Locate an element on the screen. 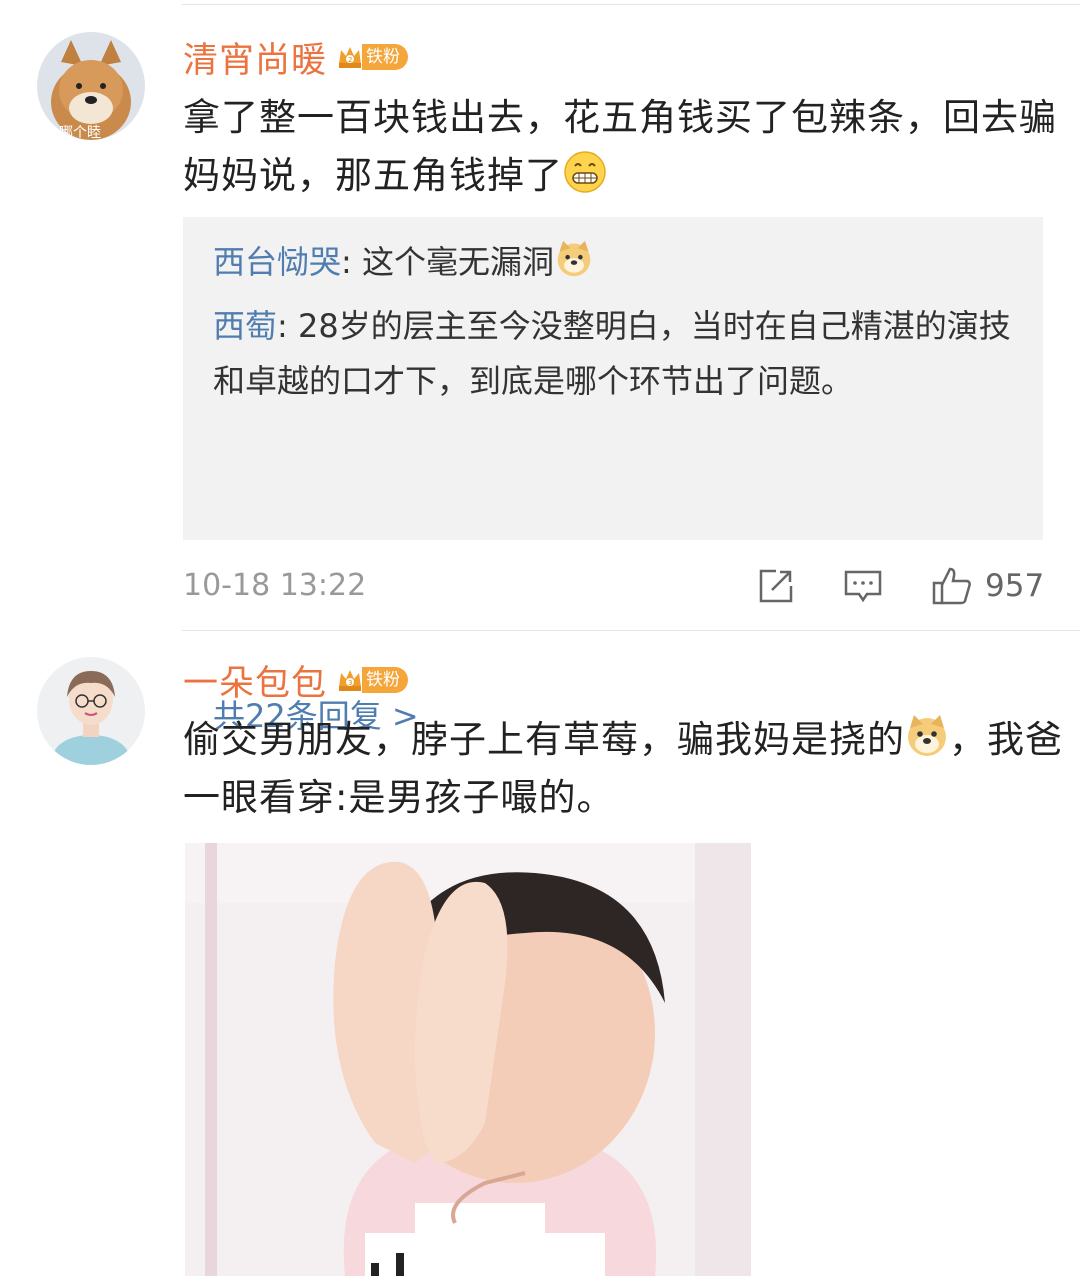  fan-badge: 2 铁粉 is located at coordinates (372, 57).